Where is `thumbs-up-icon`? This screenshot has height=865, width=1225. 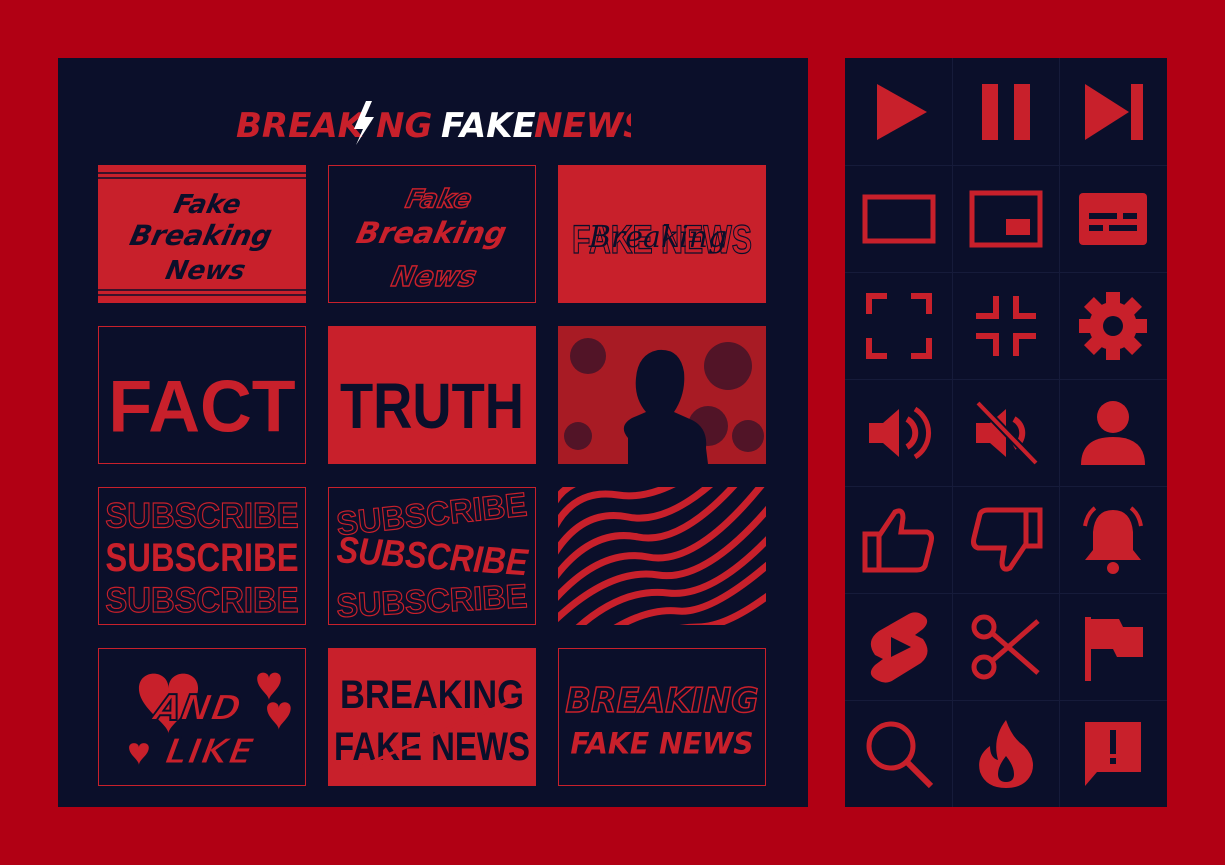 thumbs-up-icon is located at coordinates (898, 539).